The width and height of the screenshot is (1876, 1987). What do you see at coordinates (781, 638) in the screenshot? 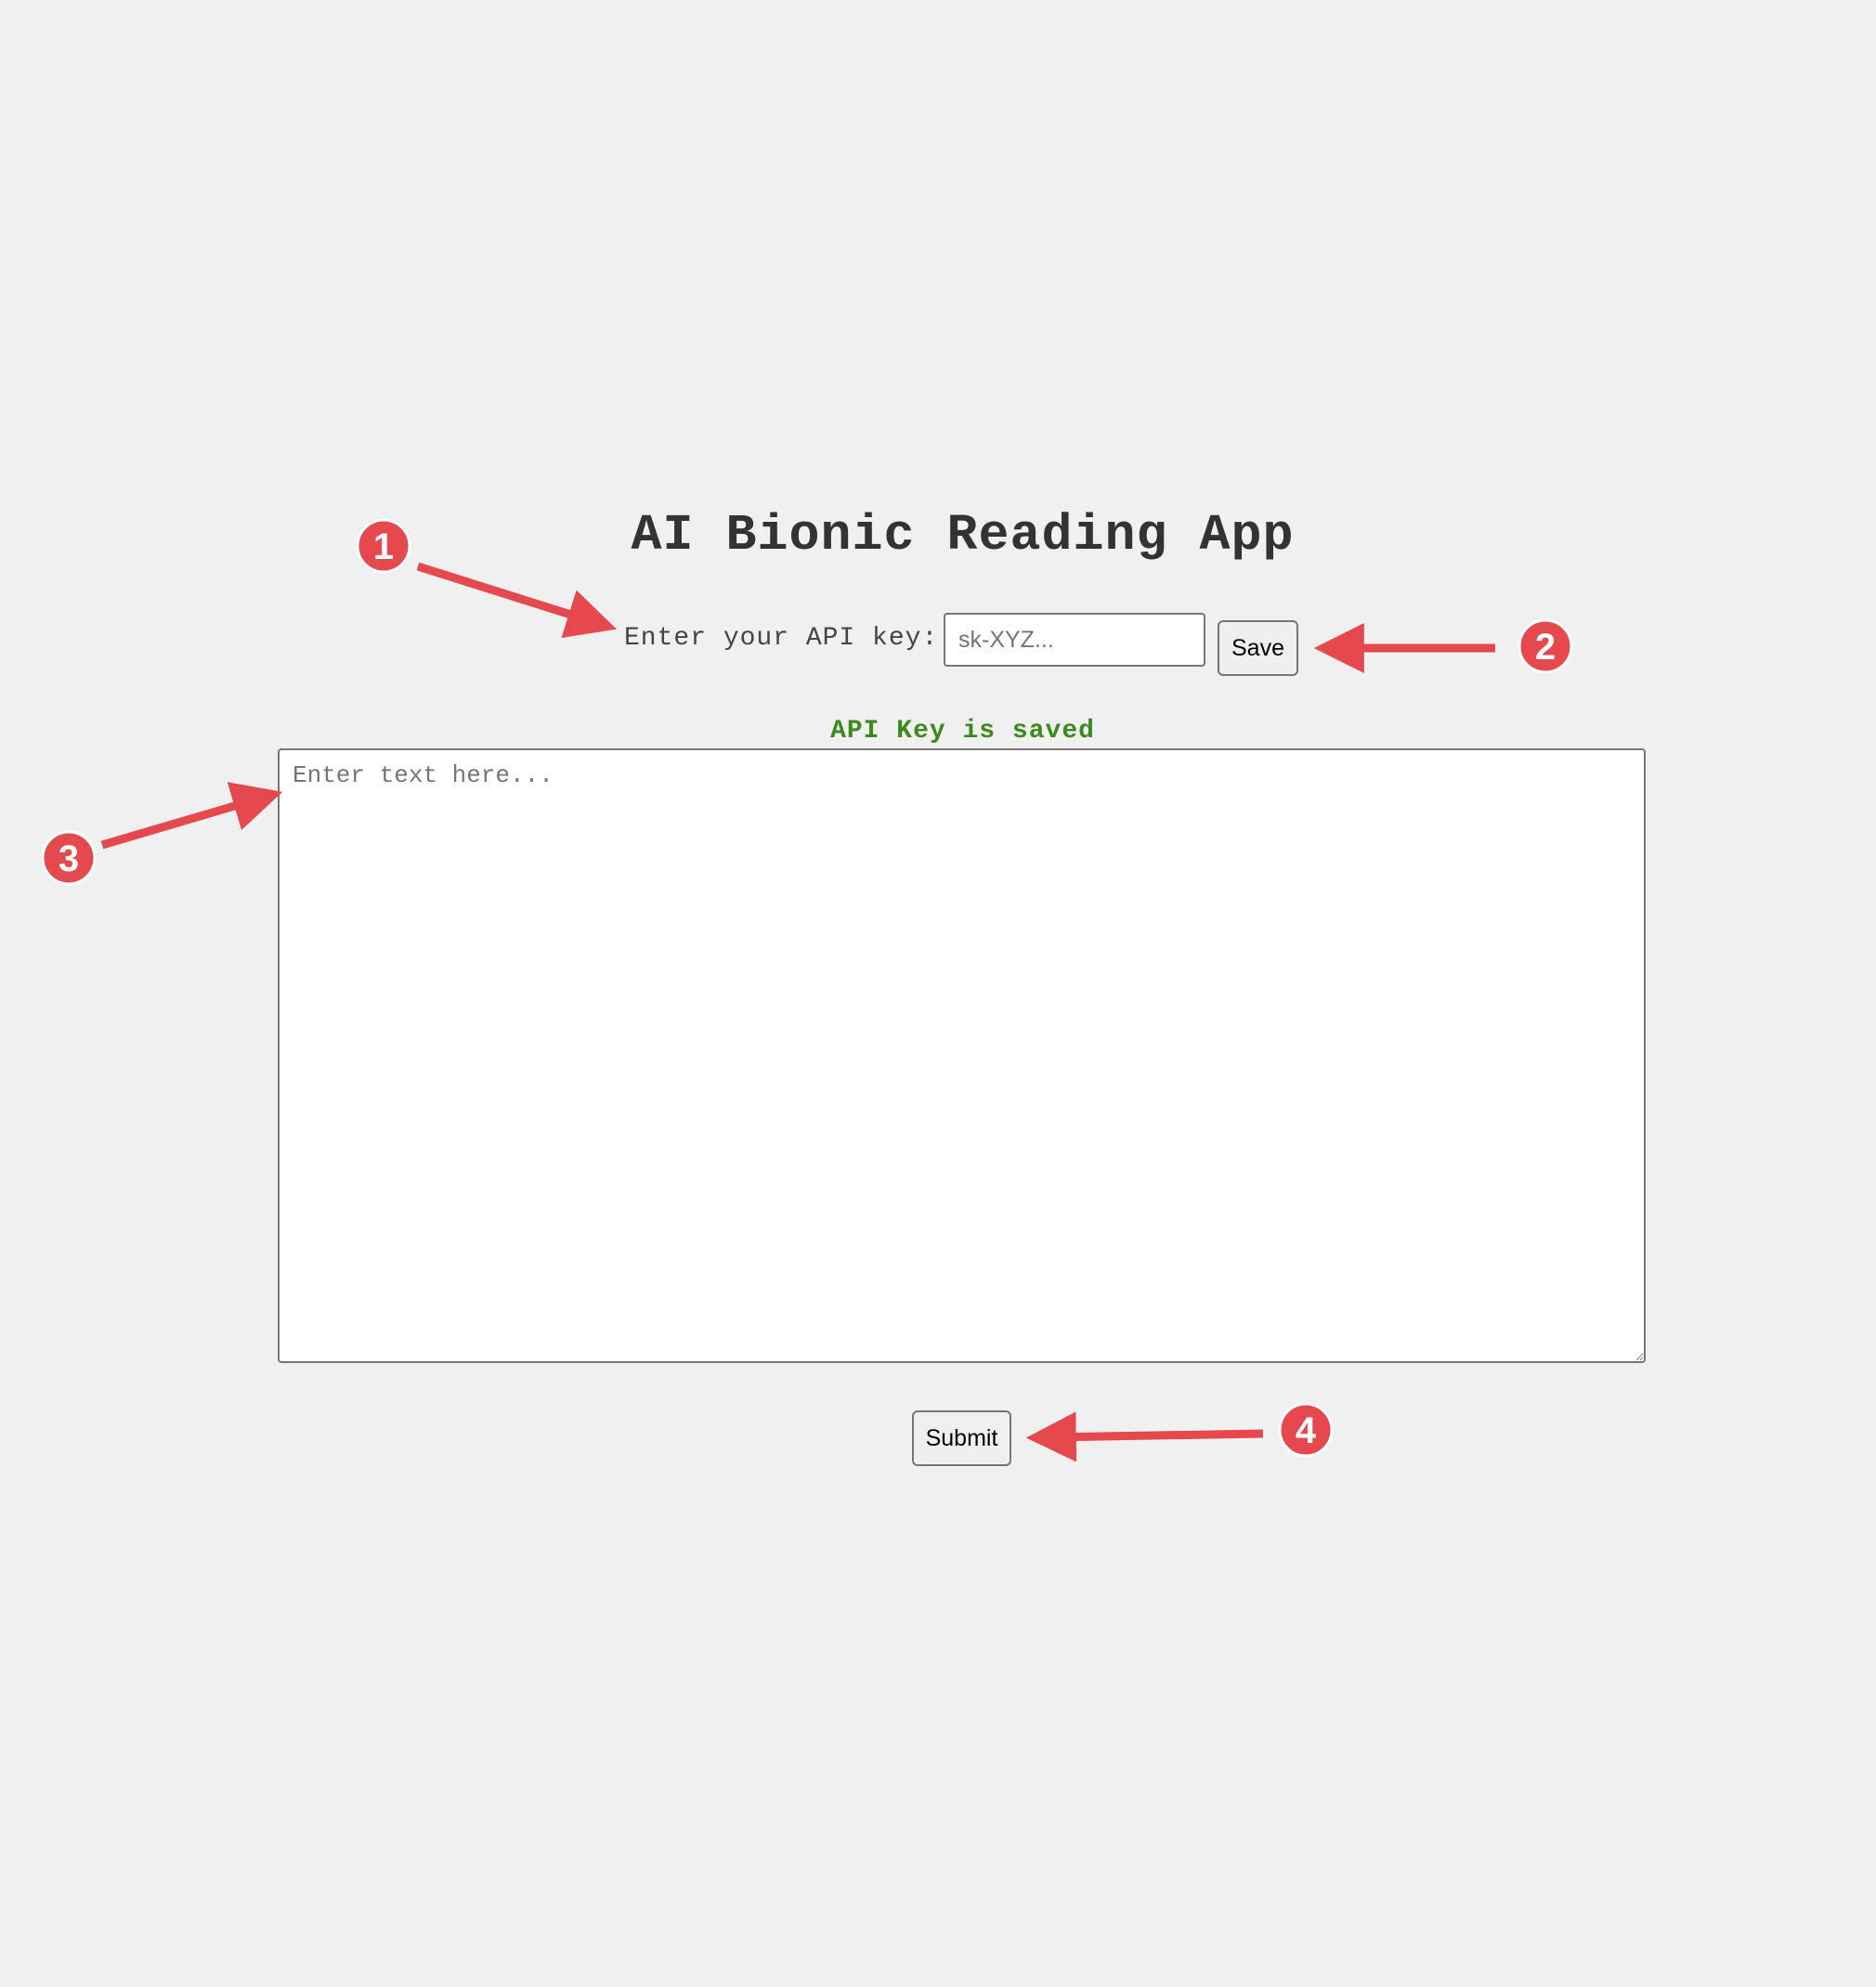
I see `api-key-label: Enter your API key:` at bounding box center [781, 638].